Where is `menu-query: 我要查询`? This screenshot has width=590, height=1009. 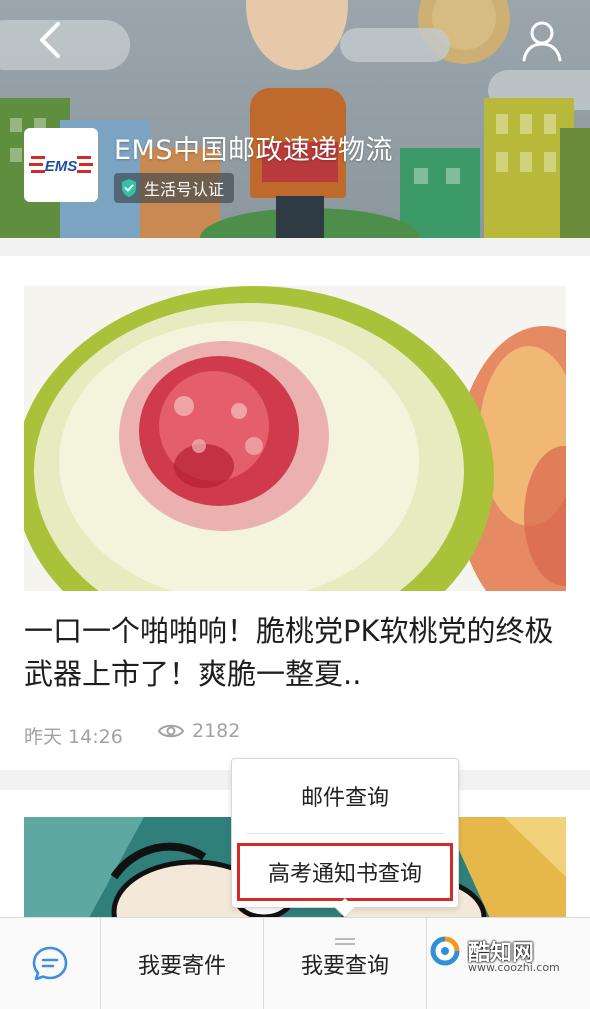 menu-query: 我要查询 is located at coordinates (345, 963).